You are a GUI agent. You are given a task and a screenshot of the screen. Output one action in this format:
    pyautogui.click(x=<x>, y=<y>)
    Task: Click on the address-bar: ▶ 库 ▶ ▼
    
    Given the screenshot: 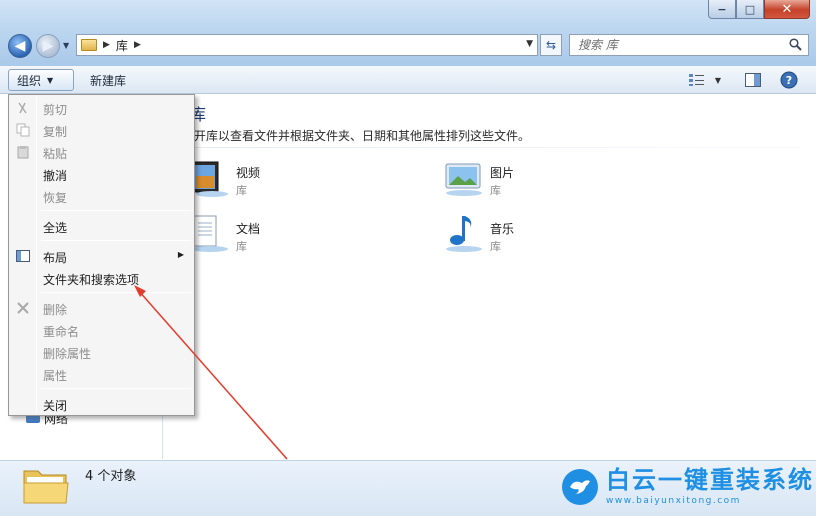 What is the action you would take?
    pyautogui.click(x=307, y=45)
    